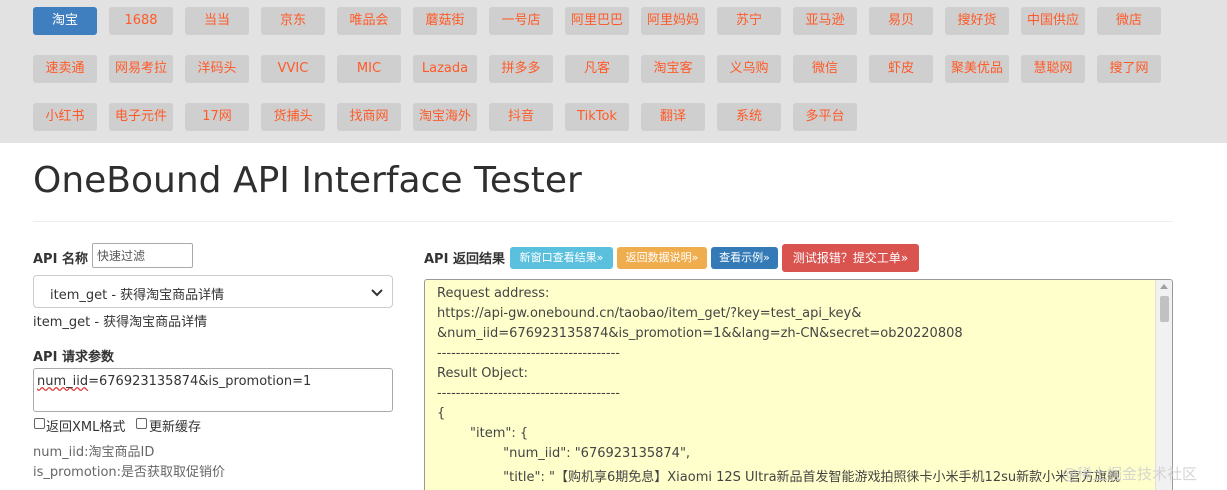 The height and width of the screenshot is (490, 1227). What do you see at coordinates (493, 293) in the screenshot?
I see `result-line: Request address:` at bounding box center [493, 293].